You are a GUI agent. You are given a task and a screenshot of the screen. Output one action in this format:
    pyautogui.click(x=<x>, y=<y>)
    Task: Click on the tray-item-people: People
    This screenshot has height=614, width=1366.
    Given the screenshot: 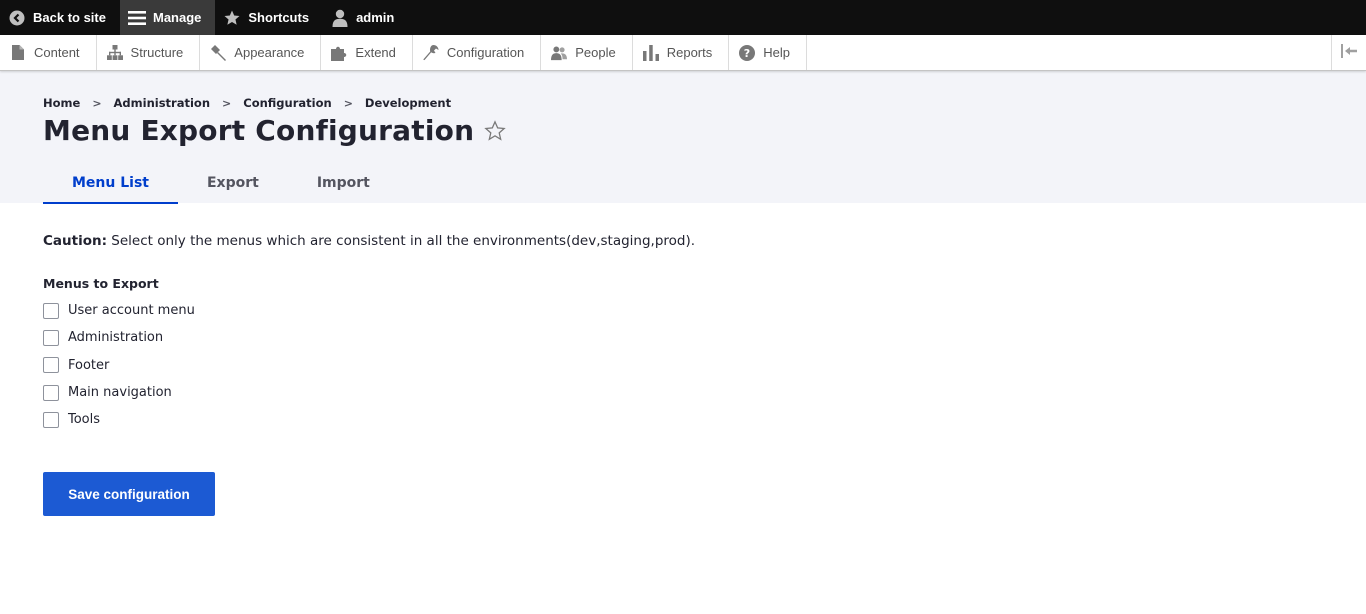 What is the action you would take?
    pyautogui.click(x=587, y=52)
    